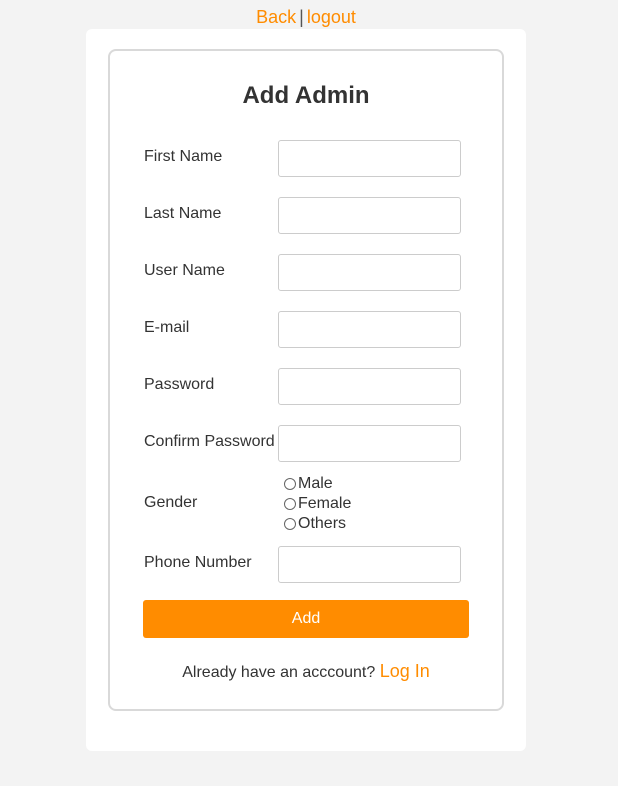 The width and height of the screenshot is (618, 786). I want to click on logout-link: logout, so click(331, 17).